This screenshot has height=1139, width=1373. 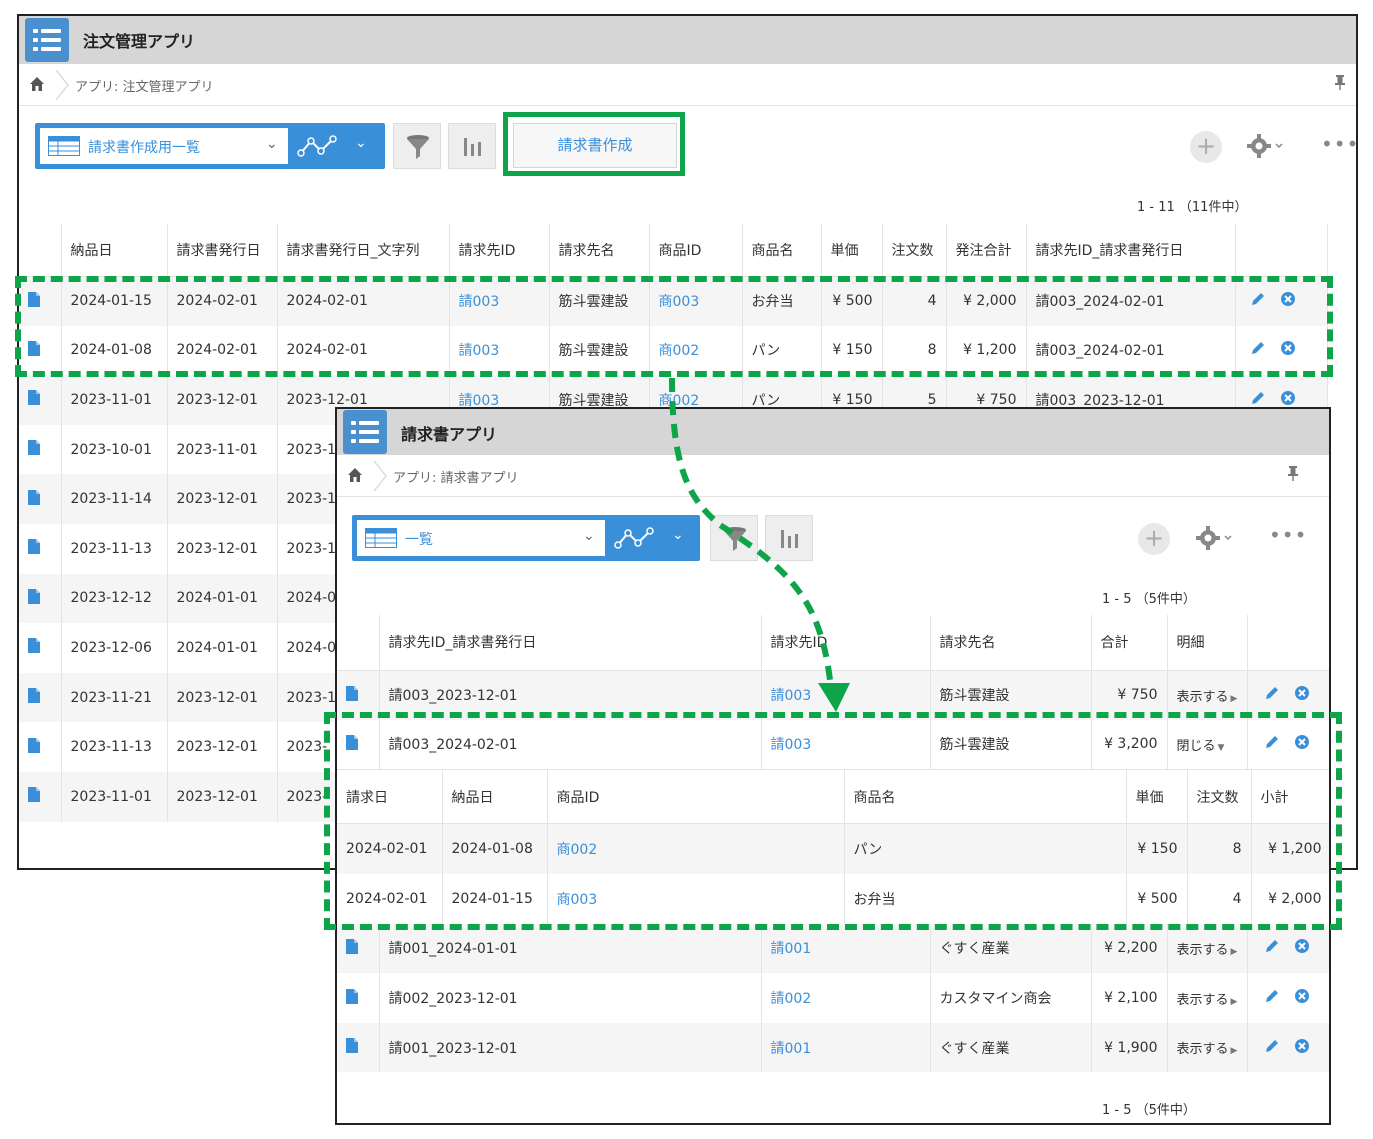 What do you see at coordinates (1129, 1047) in the screenshot?
I see `table-cell: ¥ 1,900` at bounding box center [1129, 1047].